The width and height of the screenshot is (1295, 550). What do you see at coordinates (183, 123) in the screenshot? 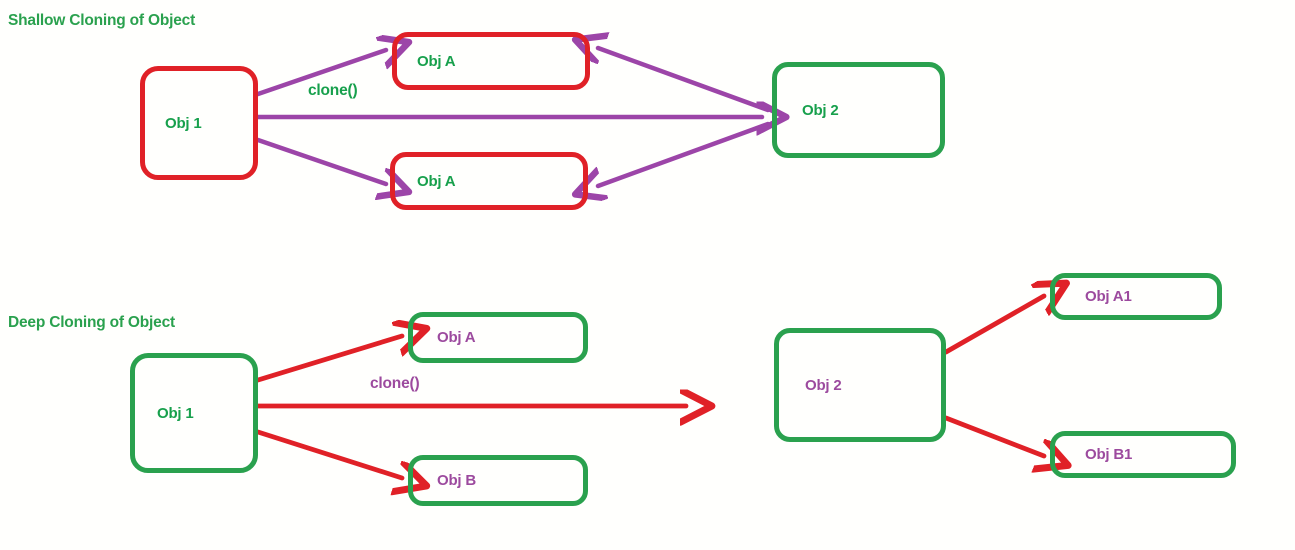
I see `node-shallow-obj1-label: Obj 1` at bounding box center [183, 123].